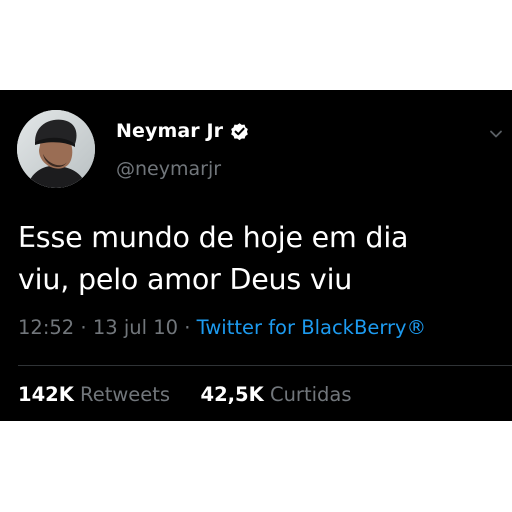 This screenshot has width=512, height=512. Describe the element at coordinates (310, 394) in the screenshot. I see `likes-label: Curtidas` at that location.